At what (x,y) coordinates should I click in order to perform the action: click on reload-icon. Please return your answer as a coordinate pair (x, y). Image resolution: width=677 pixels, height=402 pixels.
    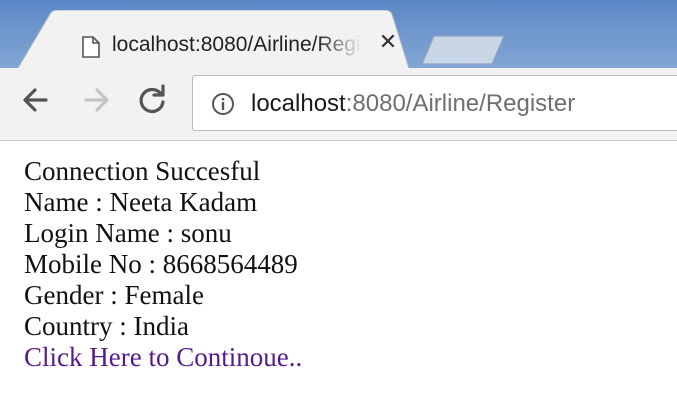
    Looking at the image, I should click on (152, 100).